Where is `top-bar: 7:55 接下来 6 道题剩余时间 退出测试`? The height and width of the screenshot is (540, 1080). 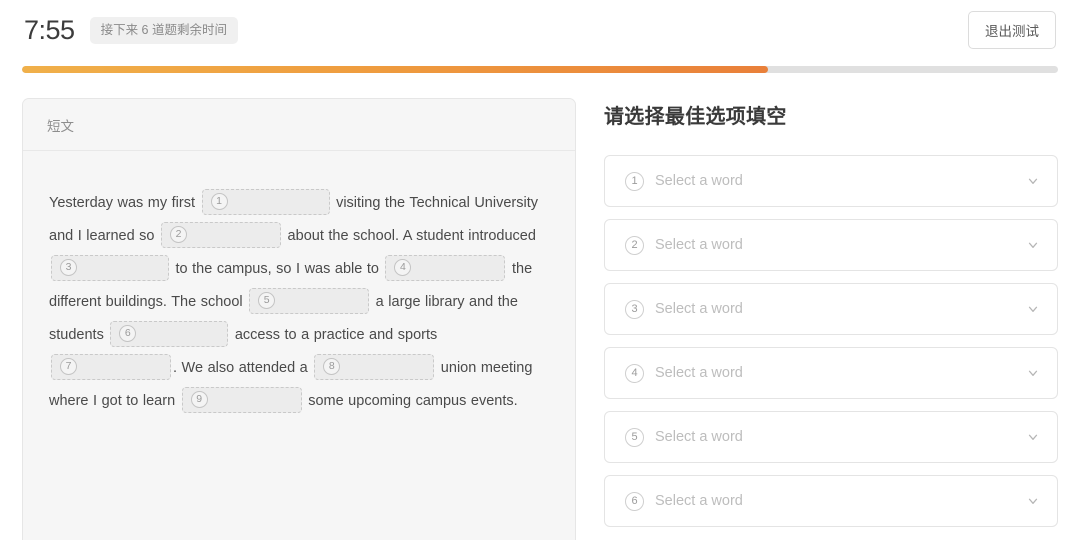
top-bar: 7:55 接下来 6 道题剩余时间 退出测试 is located at coordinates (540, 30).